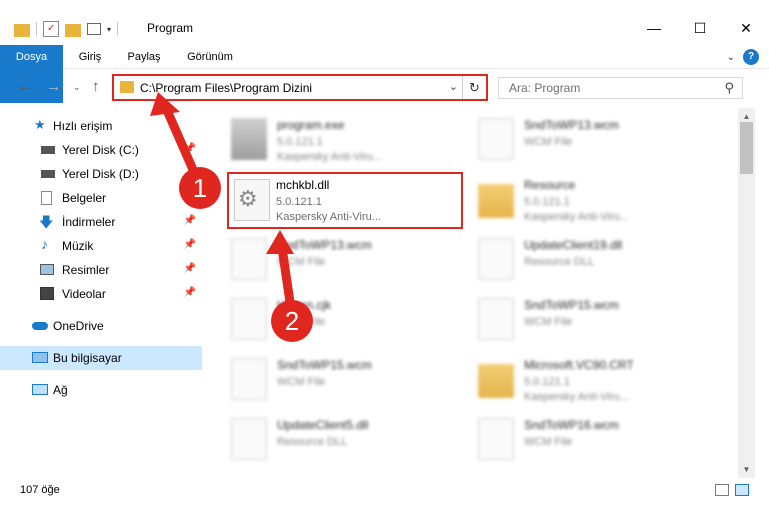 This screenshot has width=769, height=509. I want to click on file-name: SndToWP16.wcm, so click(571, 425).